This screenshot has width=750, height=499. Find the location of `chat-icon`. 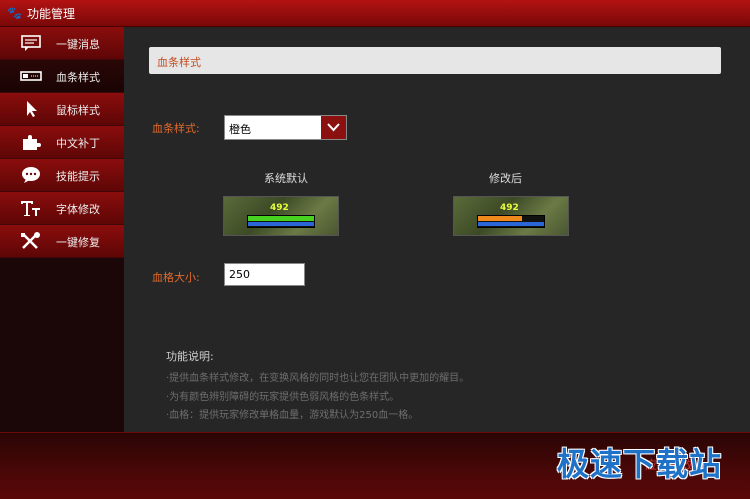

chat-icon is located at coordinates (31, 43).